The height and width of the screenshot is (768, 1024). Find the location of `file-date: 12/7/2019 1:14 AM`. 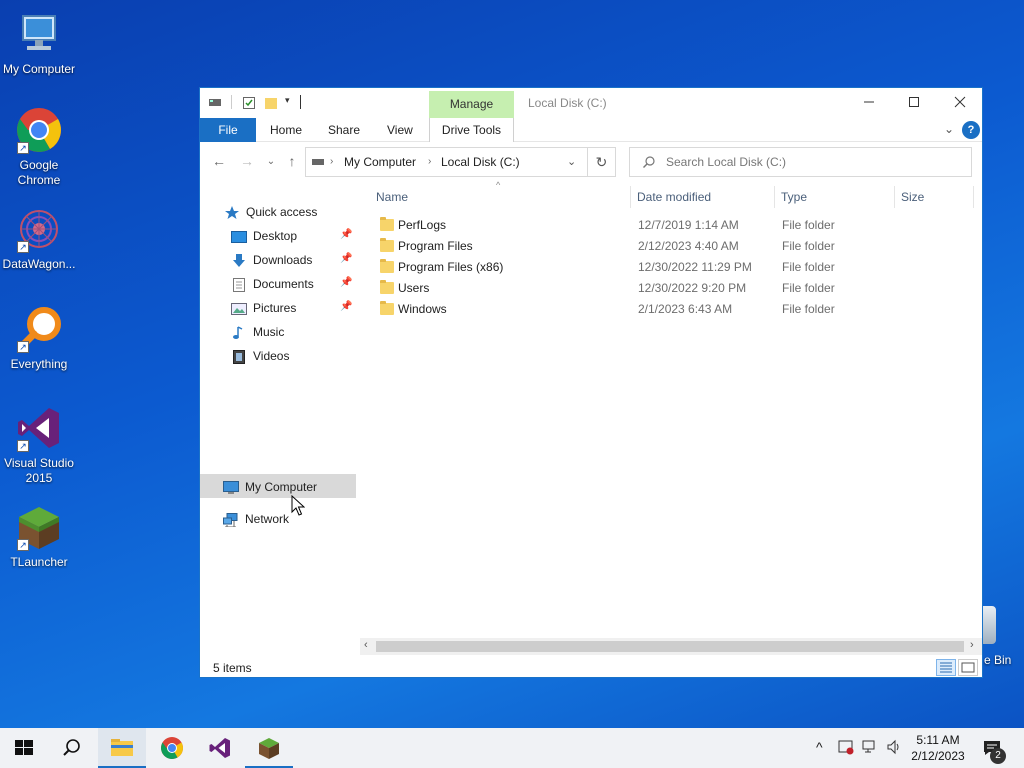

file-date: 12/7/2019 1:14 AM is located at coordinates (688, 225).